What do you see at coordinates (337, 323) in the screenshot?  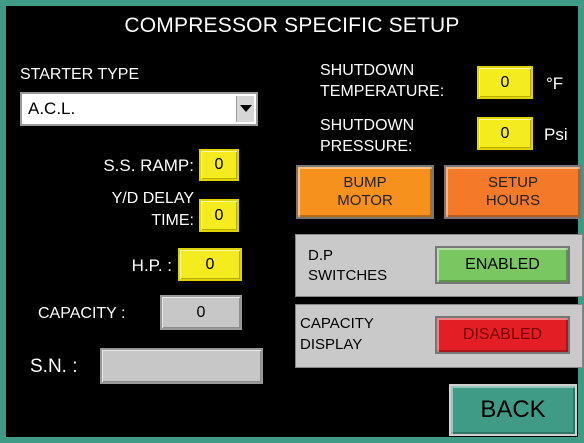 I see `capacity-display-label-line1: CAPACITY` at bounding box center [337, 323].